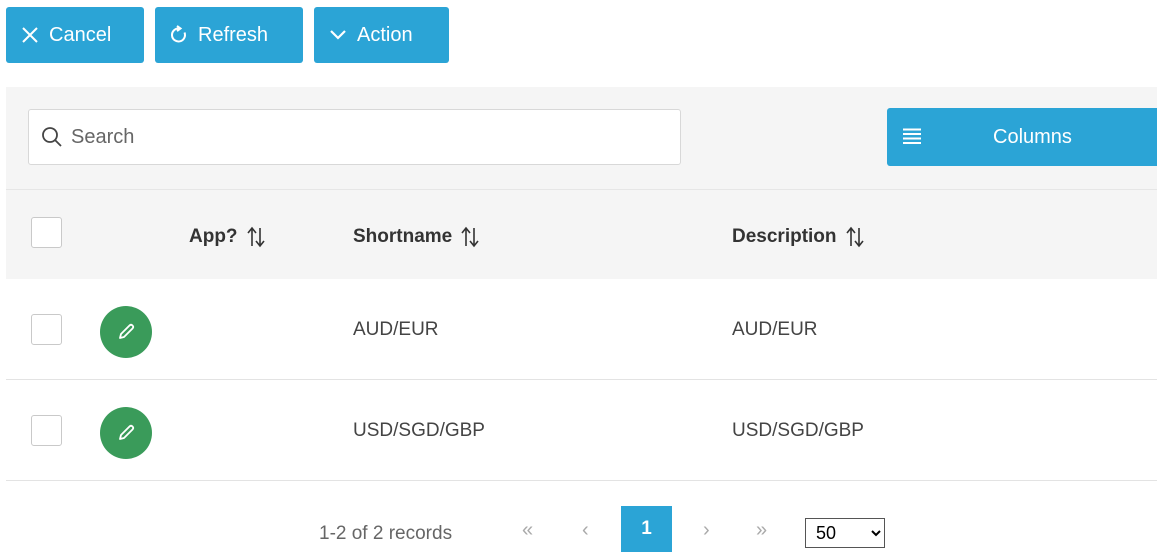 The height and width of the screenshot is (552, 1157). I want to click on refresh-icon, so click(179, 35).